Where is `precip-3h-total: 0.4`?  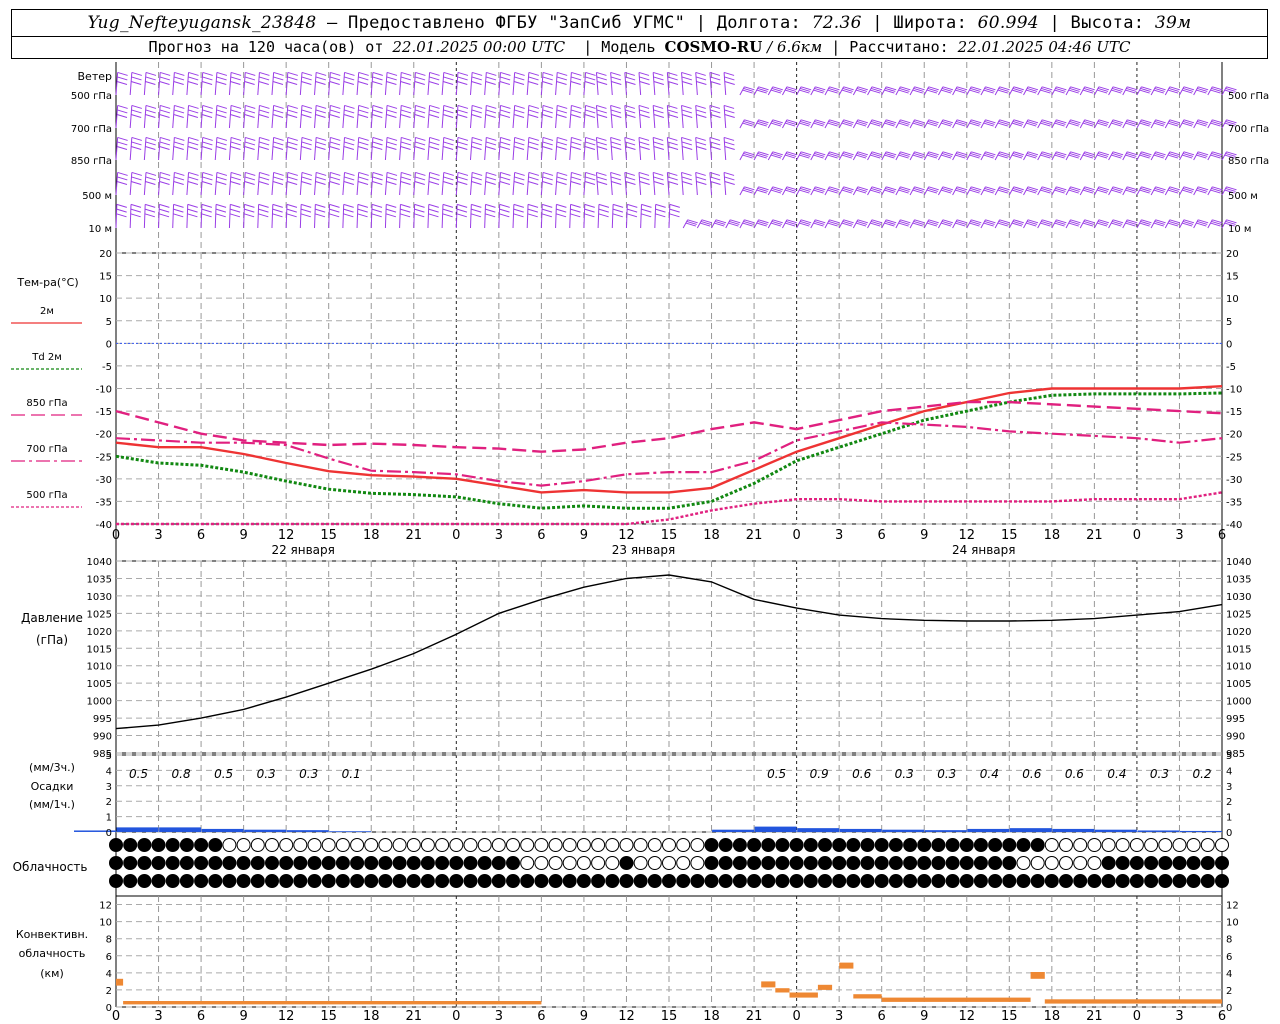
precip-3h-total: 0.4 is located at coordinates (989, 774).